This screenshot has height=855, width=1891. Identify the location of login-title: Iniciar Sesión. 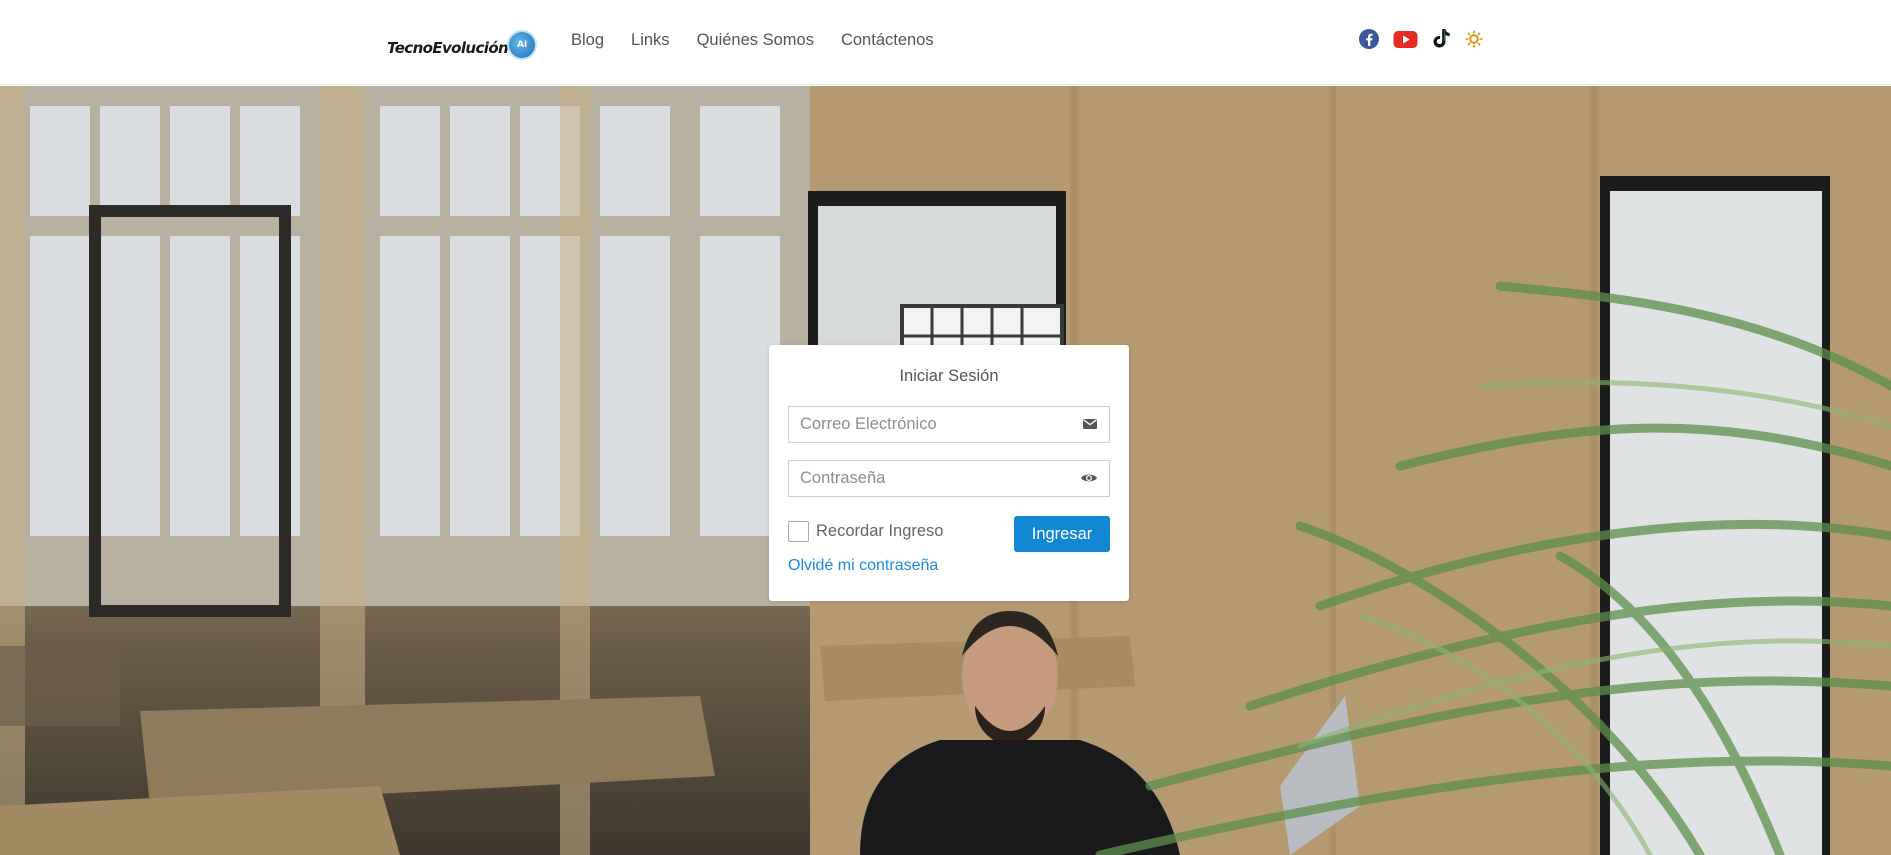
(949, 376).